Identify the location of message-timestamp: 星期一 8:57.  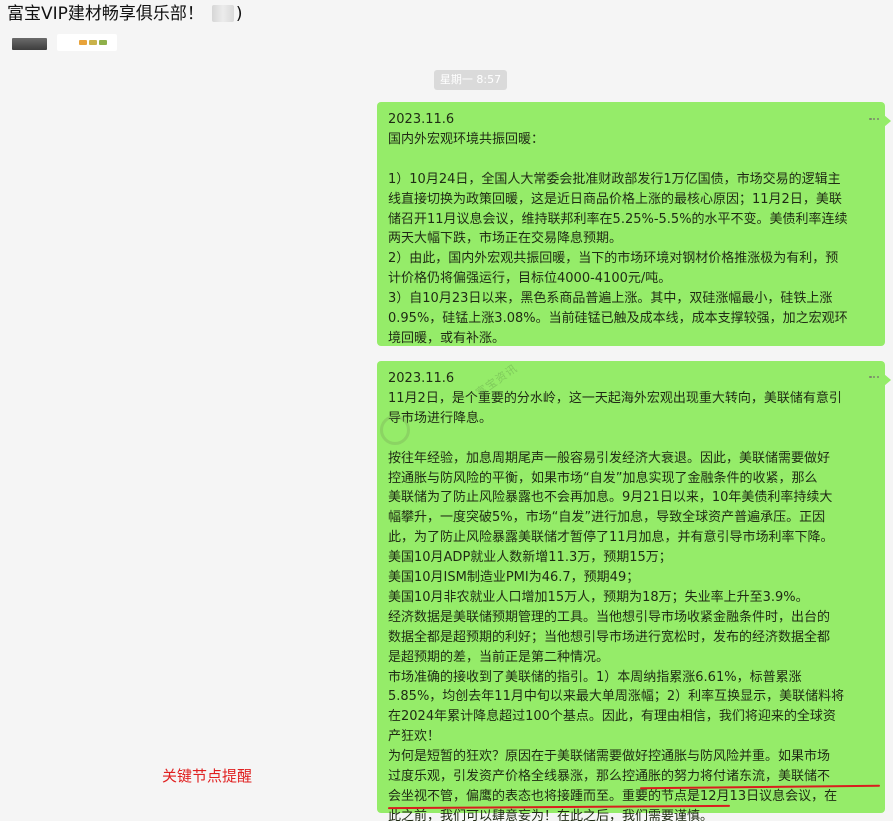
(470, 80).